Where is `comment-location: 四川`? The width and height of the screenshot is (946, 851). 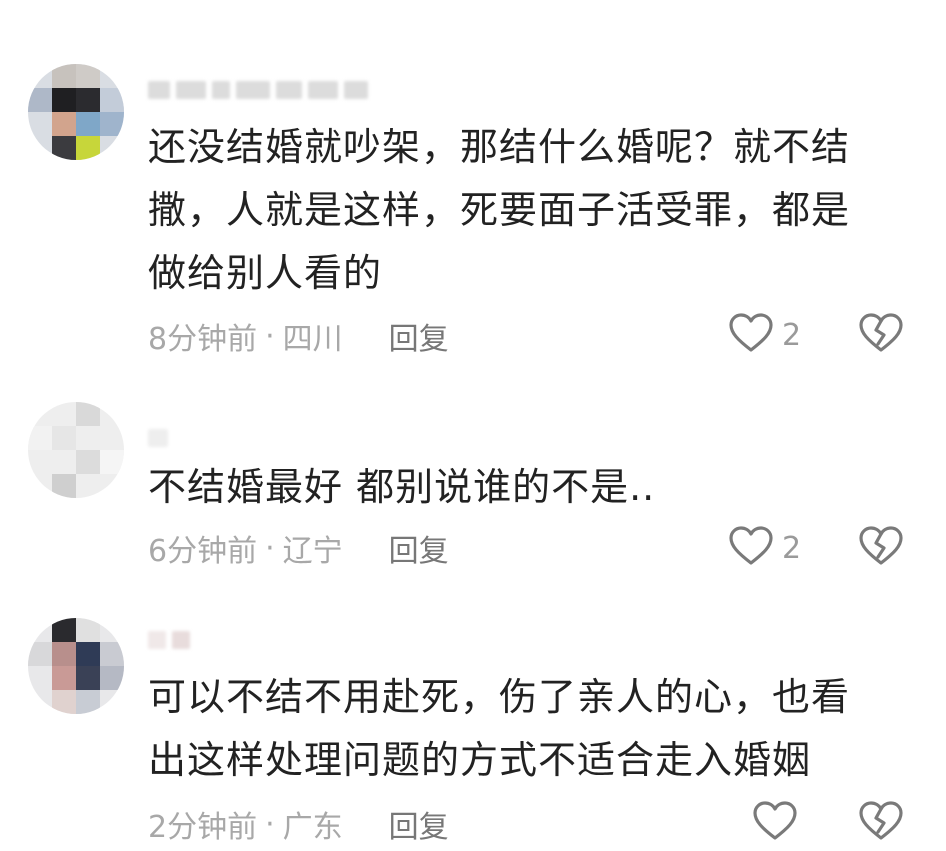
comment-location: 四川 is located at coordinates (312, 339).